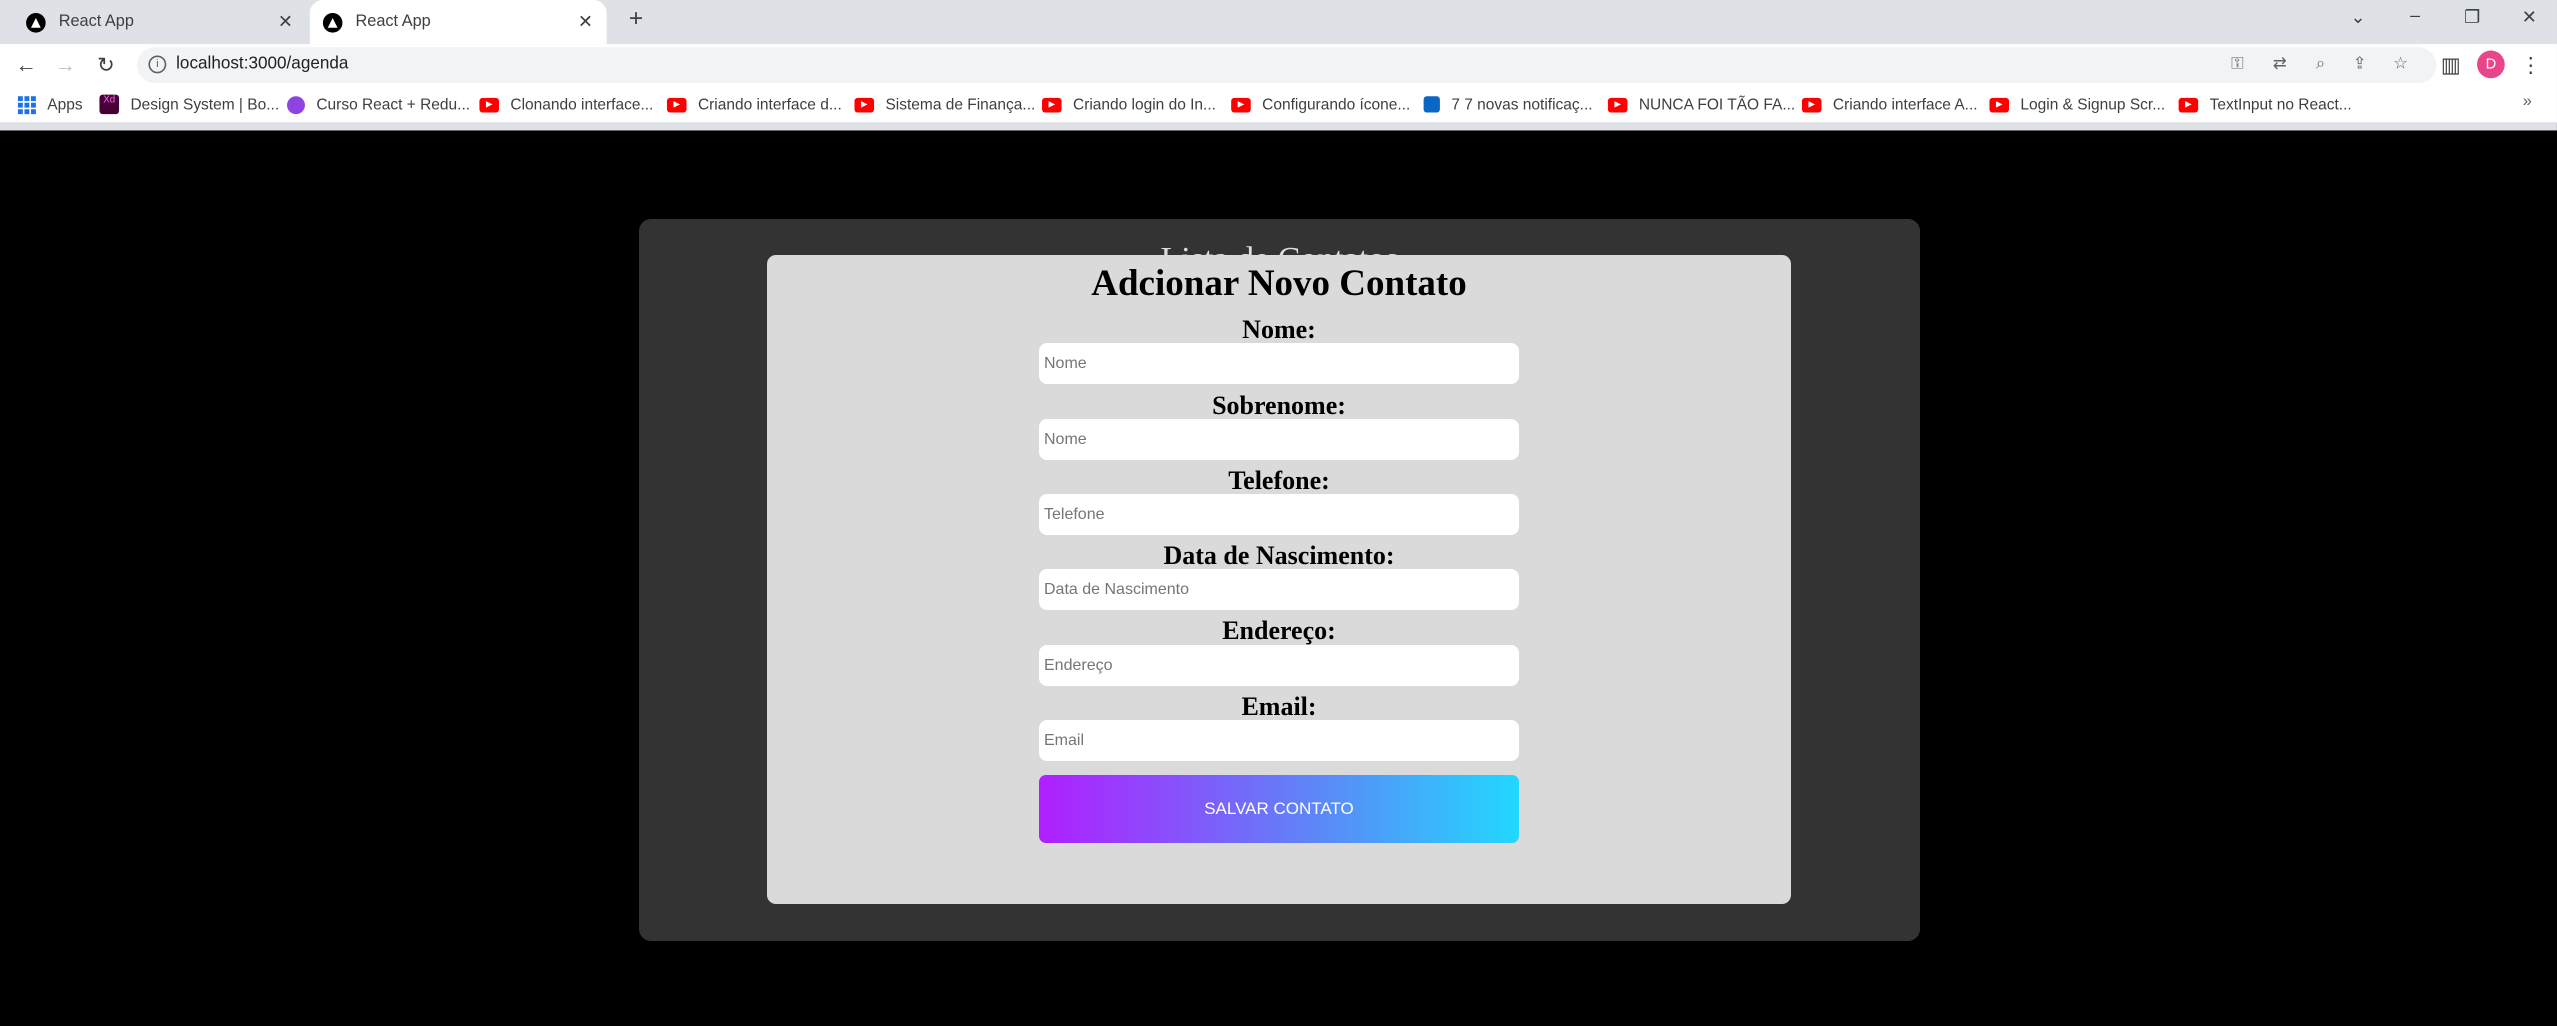 The width and height of the screenshot is (2557, 1026). Describe the element at coordinates (1431, 104) in the screenshot. I see `linkedin-icon` at that location.